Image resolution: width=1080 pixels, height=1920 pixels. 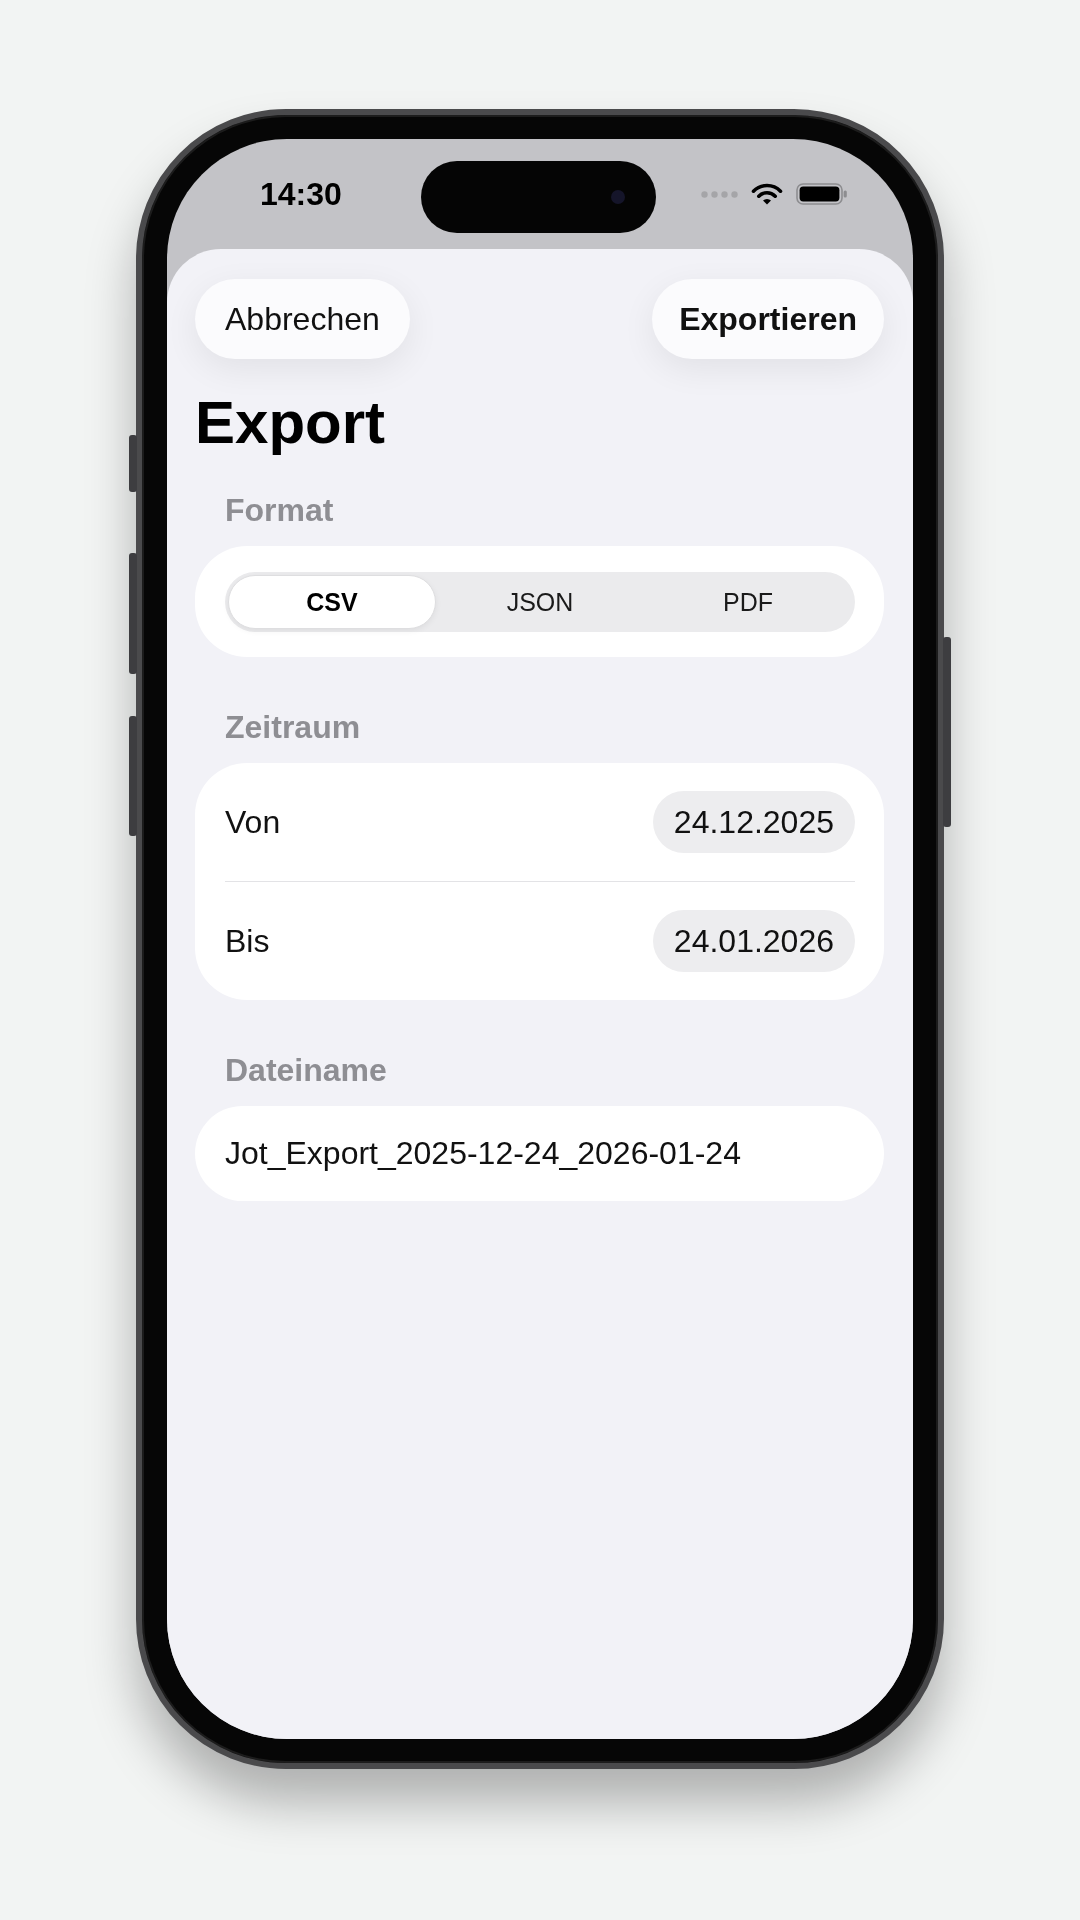 I want to click on date-button: 24.01.2026, so click(x=753, y=941).